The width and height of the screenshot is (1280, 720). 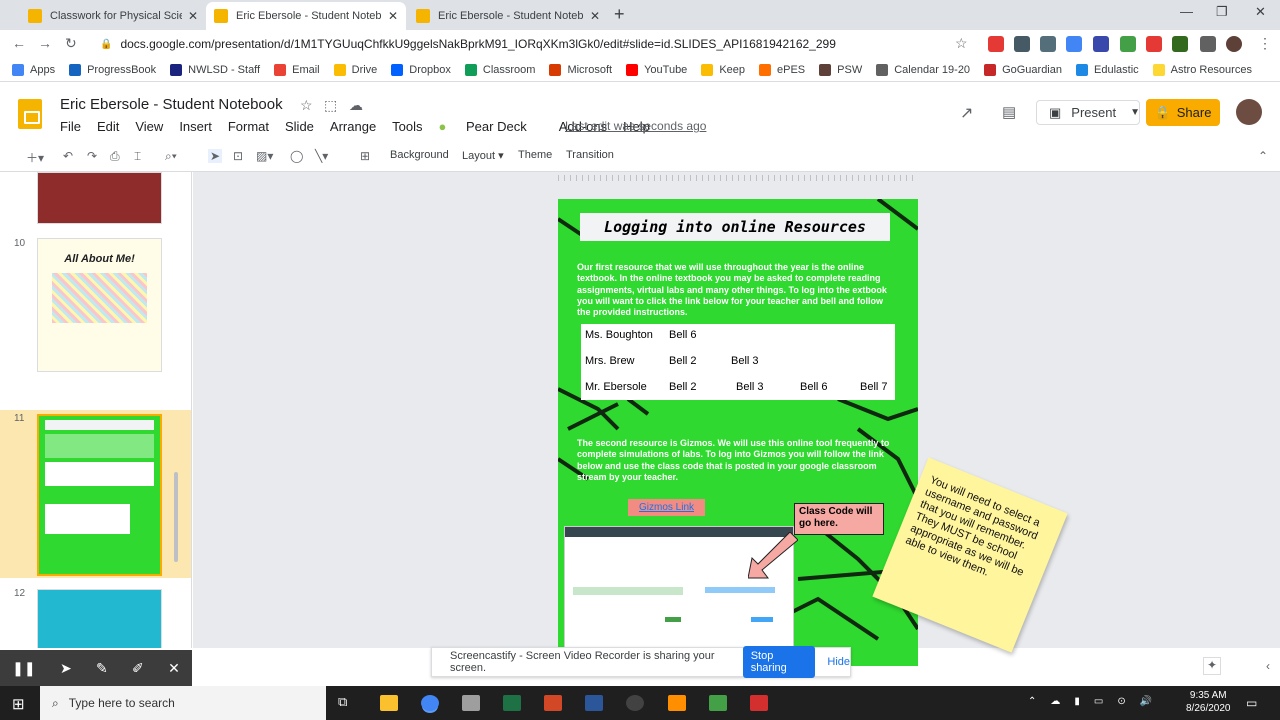 What do you see at coordinates (1251, 703) in the screenshot?
I see `notifications-icon: ▭` at bounding box center [1251, 703].